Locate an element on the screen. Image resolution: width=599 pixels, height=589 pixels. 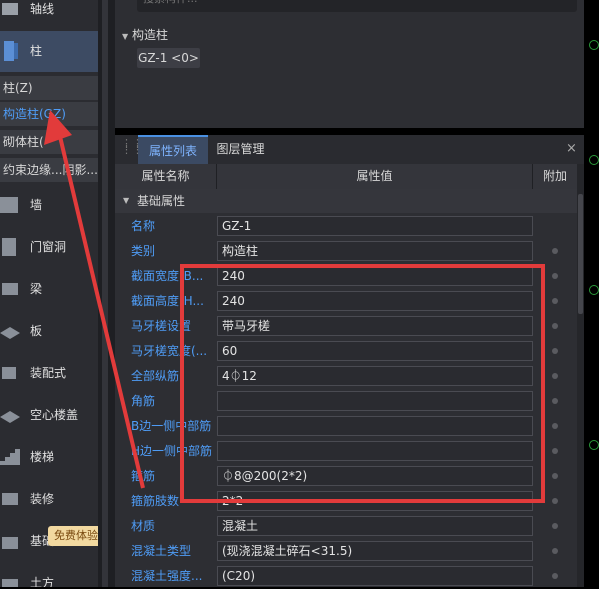
arrow-shaft is located at coordinates (100, 308).